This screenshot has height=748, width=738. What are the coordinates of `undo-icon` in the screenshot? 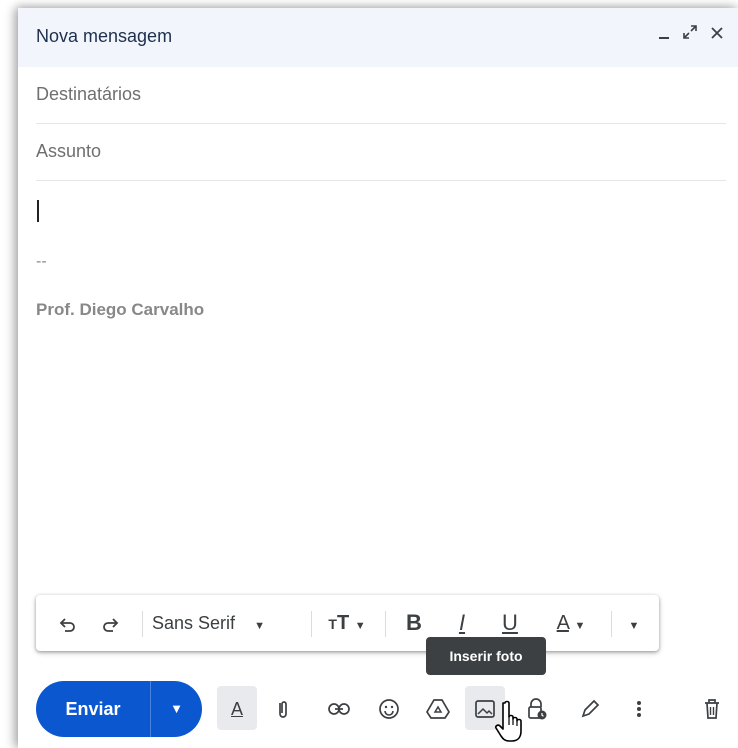 It's located at (68, 623).